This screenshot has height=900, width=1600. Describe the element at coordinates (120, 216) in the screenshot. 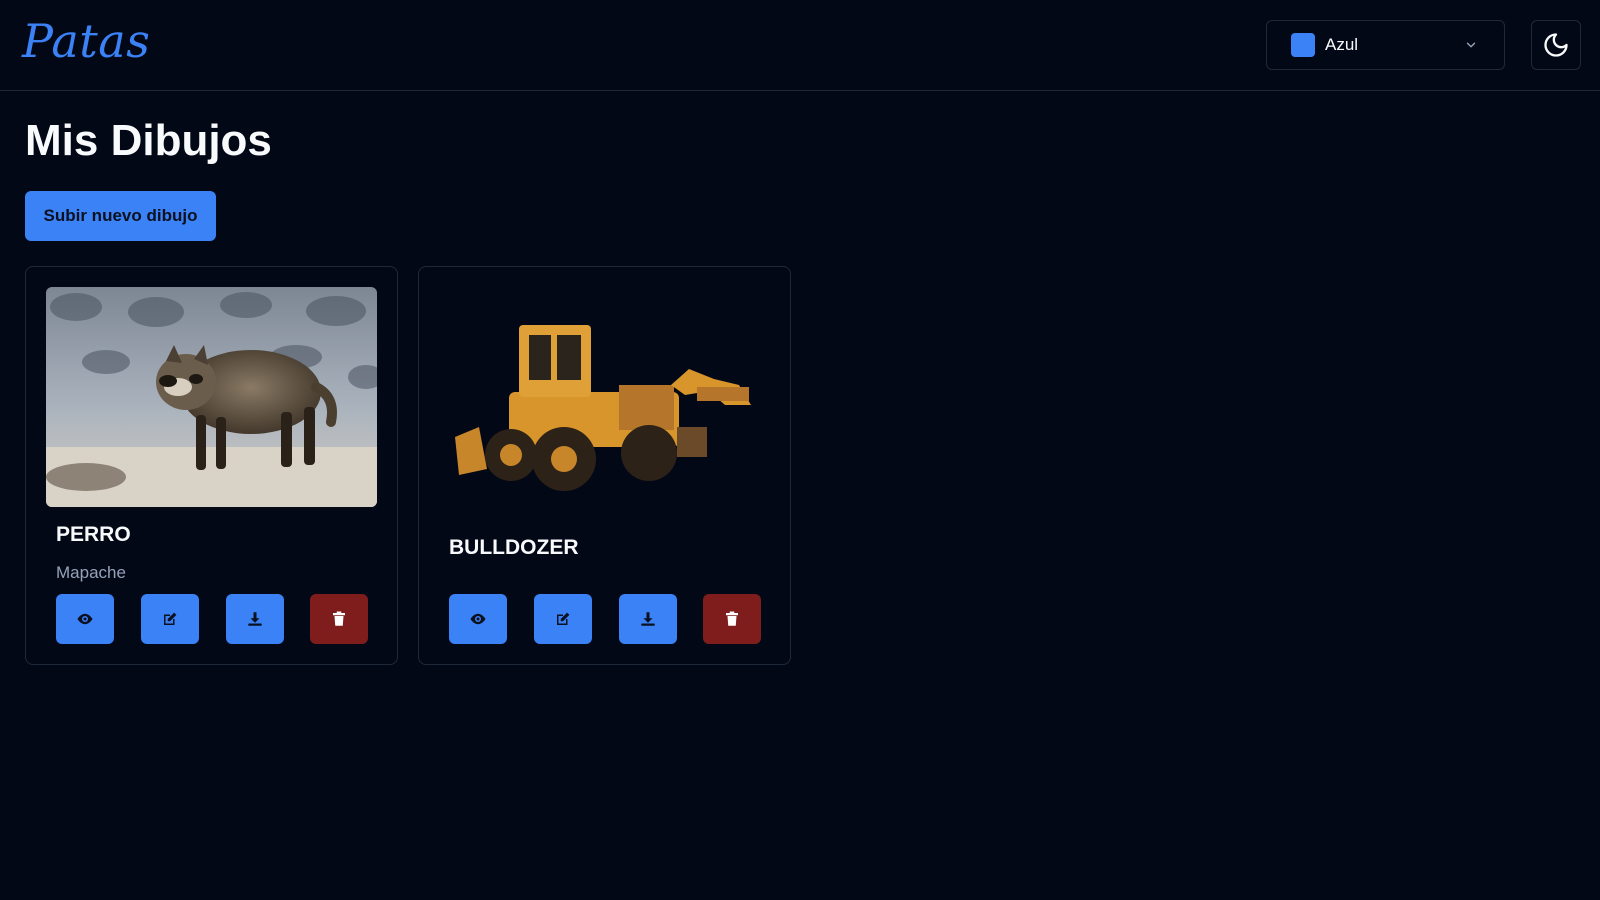

I see `upload-drawing-button: Subir nuevo dibujo` at that location.